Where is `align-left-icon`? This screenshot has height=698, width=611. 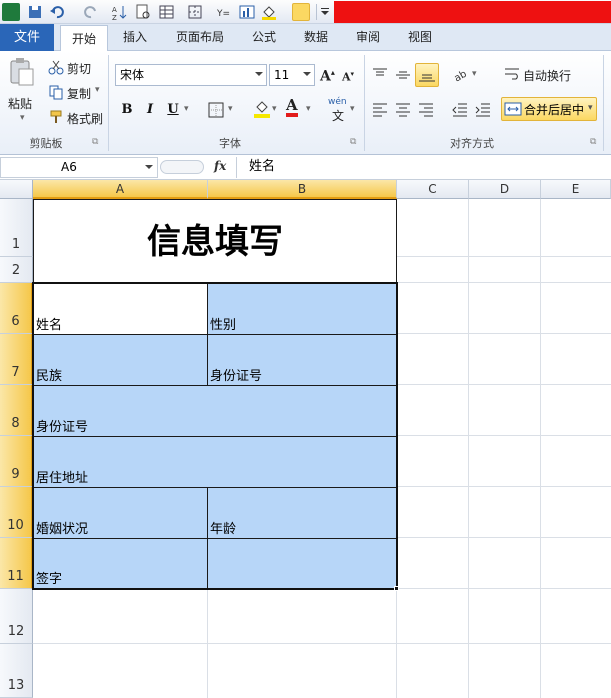
align-left-icon is located at coordinates (380, 109).